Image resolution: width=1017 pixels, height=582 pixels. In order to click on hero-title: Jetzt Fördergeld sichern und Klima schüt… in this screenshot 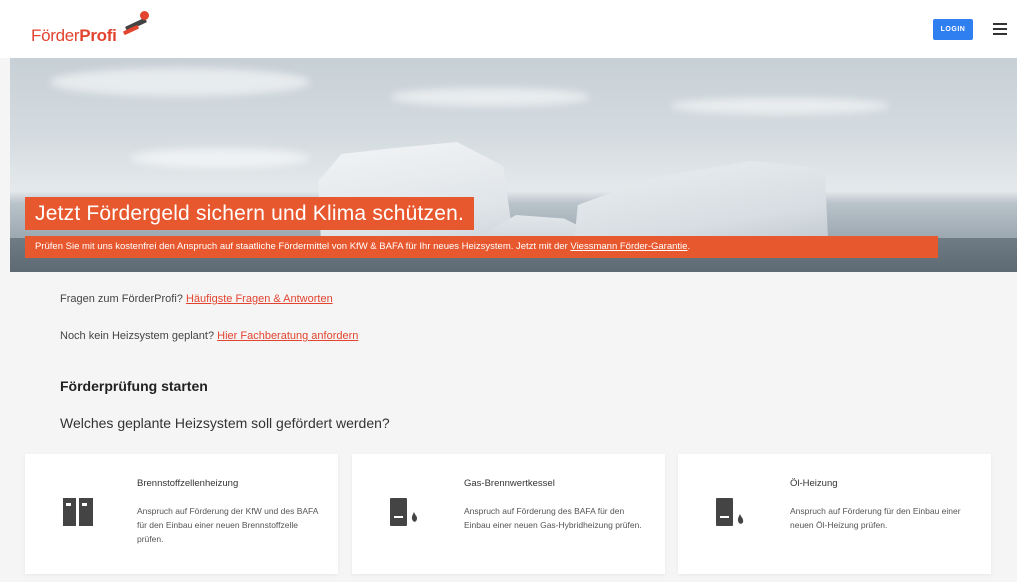, I will do `click(250, 213)`.